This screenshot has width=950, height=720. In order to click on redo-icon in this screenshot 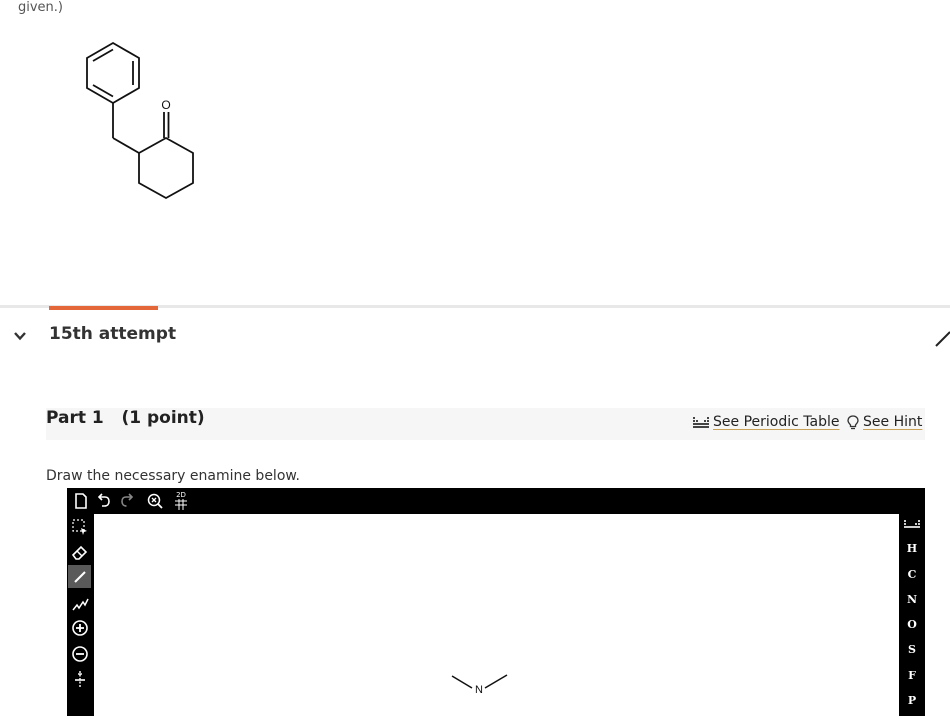, I will do `click(127, 501)`.